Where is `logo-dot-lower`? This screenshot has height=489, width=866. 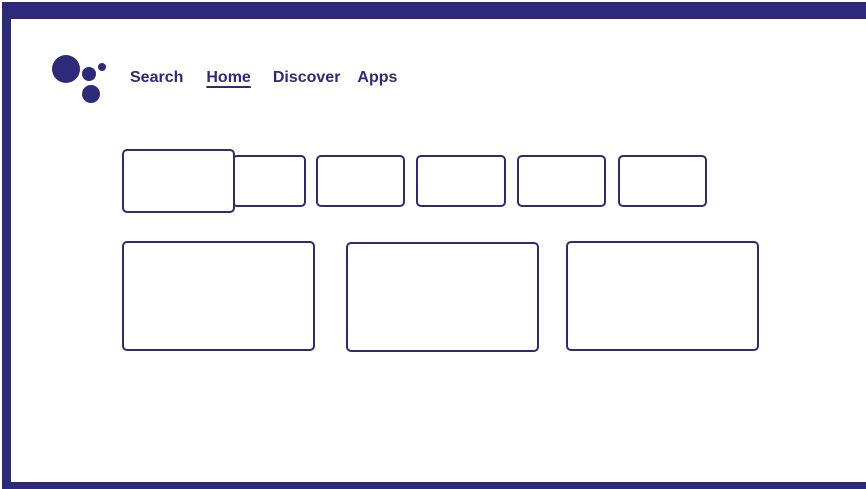
logo-dot-lower is located at coordinates (91, 94).